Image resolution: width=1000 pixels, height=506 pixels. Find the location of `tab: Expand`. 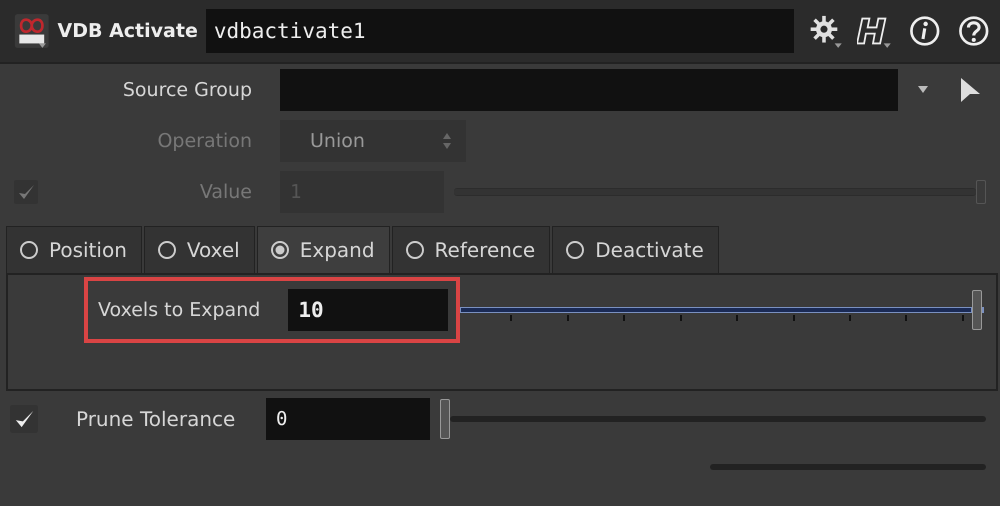

tab: Expand is located at coordinates (323, 249).